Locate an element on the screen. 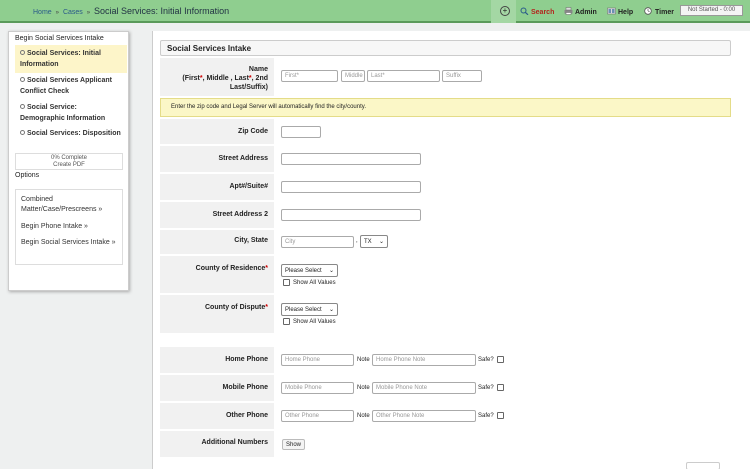 The width and height of the screenshot is (750, 469). show-additional-numbers-button: Show is located at coordinates (294, 444).